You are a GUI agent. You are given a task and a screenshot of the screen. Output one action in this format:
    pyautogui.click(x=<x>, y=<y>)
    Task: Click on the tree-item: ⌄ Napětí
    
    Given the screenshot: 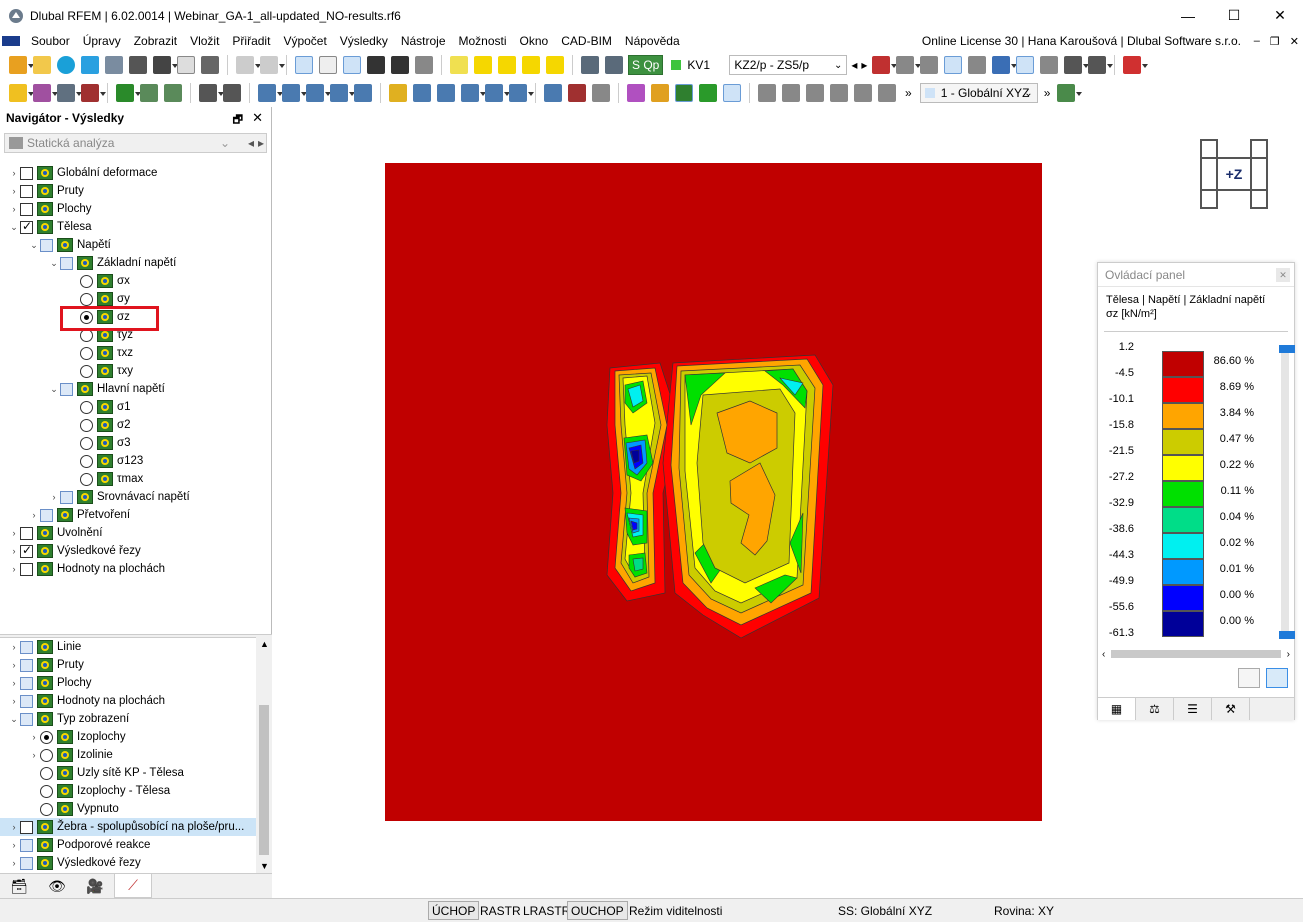 What is the action you would take?
    pyautogui.click(x=128, y=245)
    